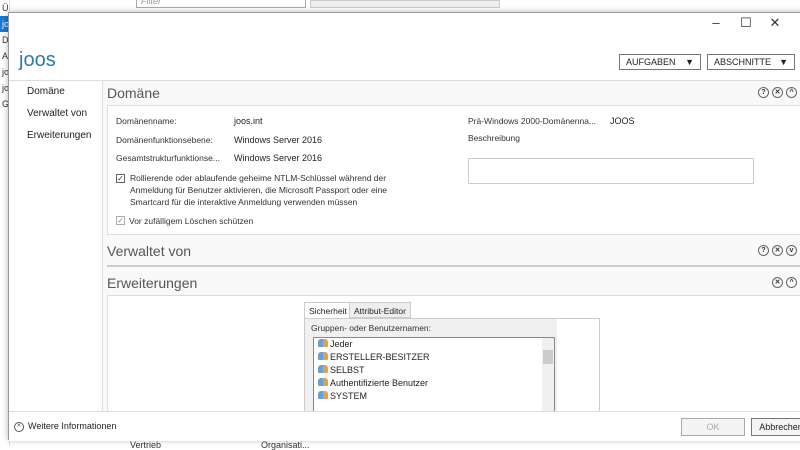 The height and width of the screenshot is (450, 800). What do you see at coordinates (278, 140) in the screenshot?
I see `dfl-value: Windows Server 2016` at bounding box center [278, 140].